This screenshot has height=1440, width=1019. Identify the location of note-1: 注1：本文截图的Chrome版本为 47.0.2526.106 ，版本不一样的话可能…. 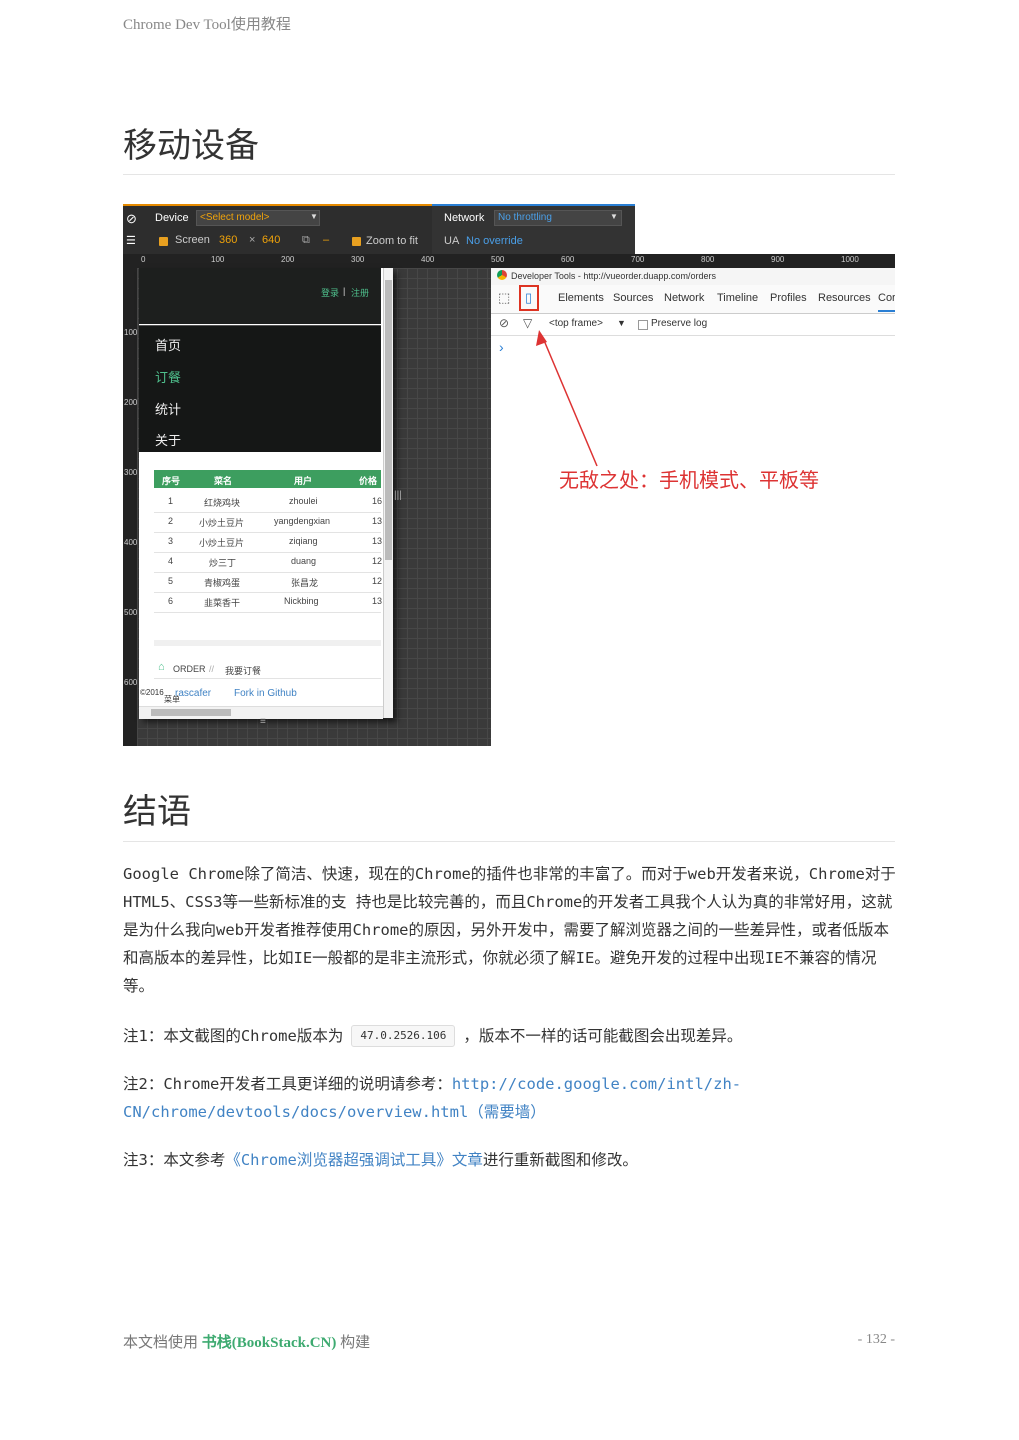
(510, 1036).